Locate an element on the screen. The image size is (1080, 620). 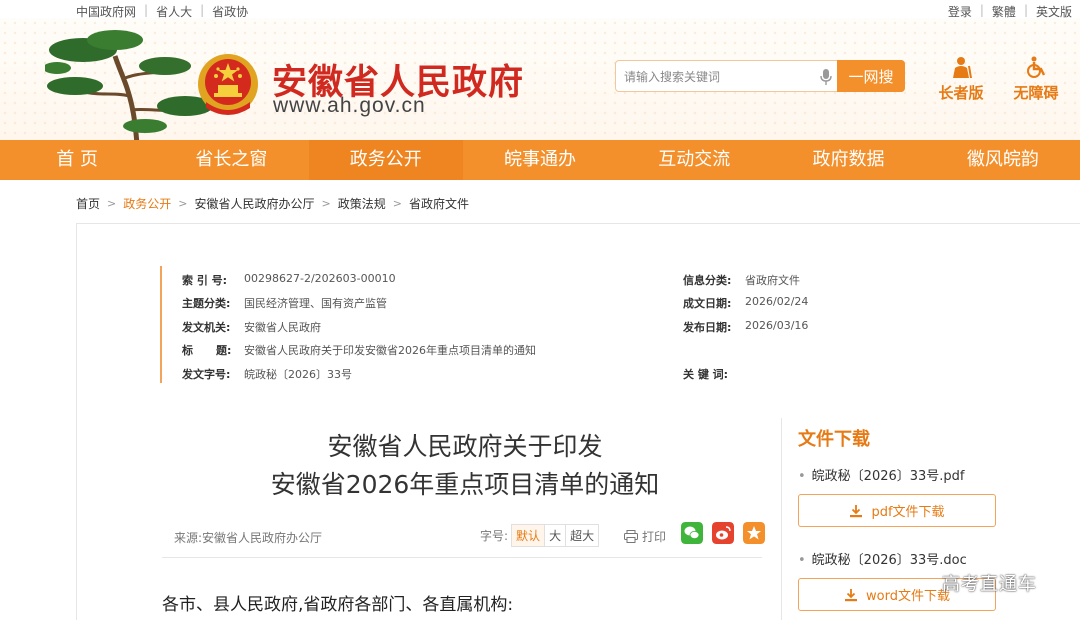
print-button: 打印 is located at coordinates (645, 536).